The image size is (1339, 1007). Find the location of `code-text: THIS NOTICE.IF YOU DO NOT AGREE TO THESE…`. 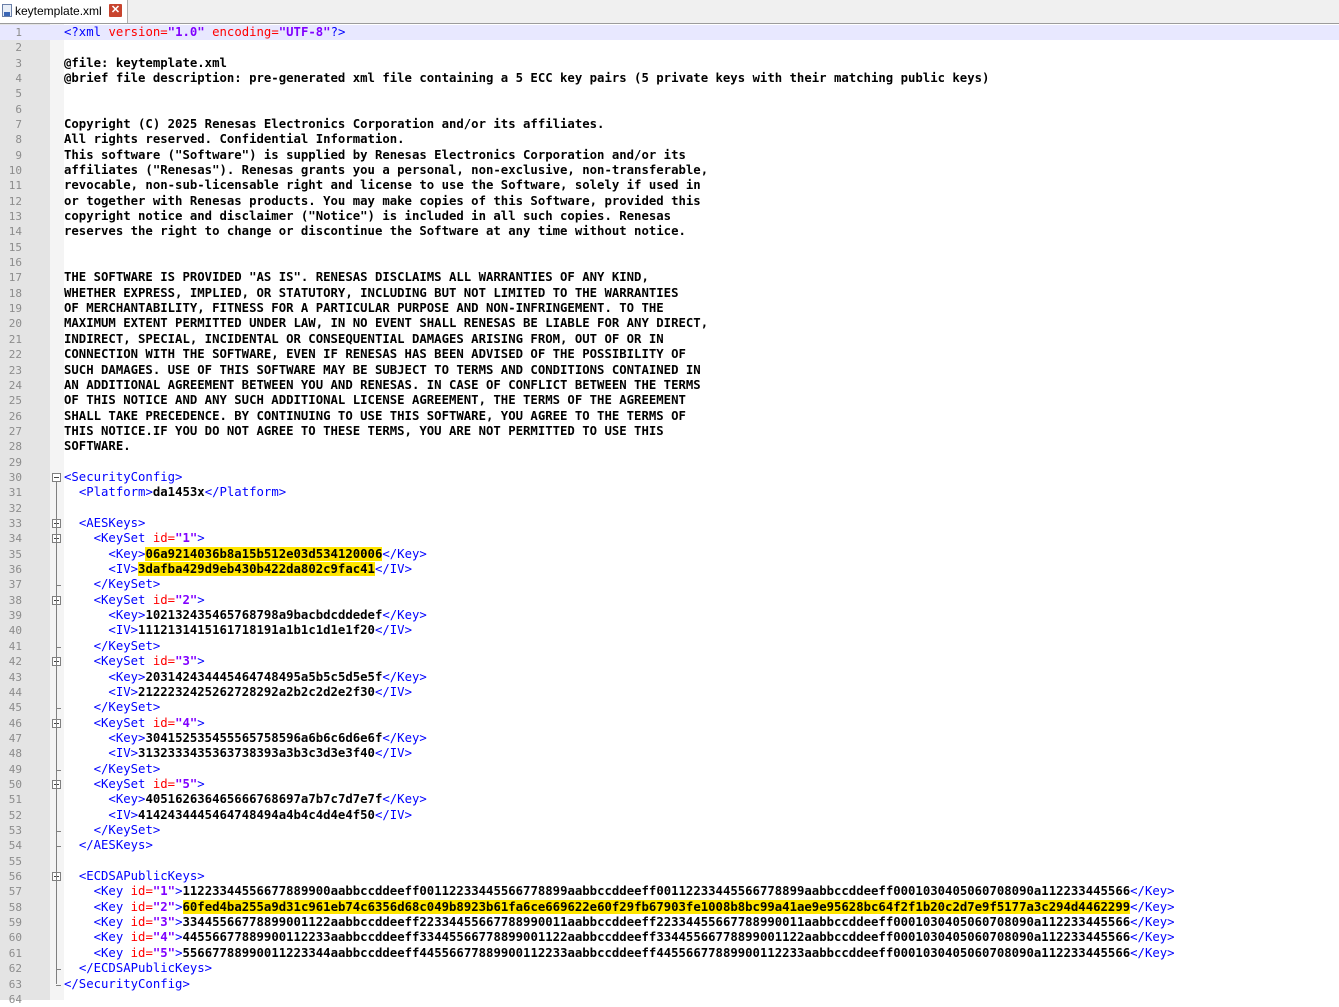

code-text: THIS NOTICE.IF YOU DO NOT AGREE TO THESE… is located at coordinates (364, 430).